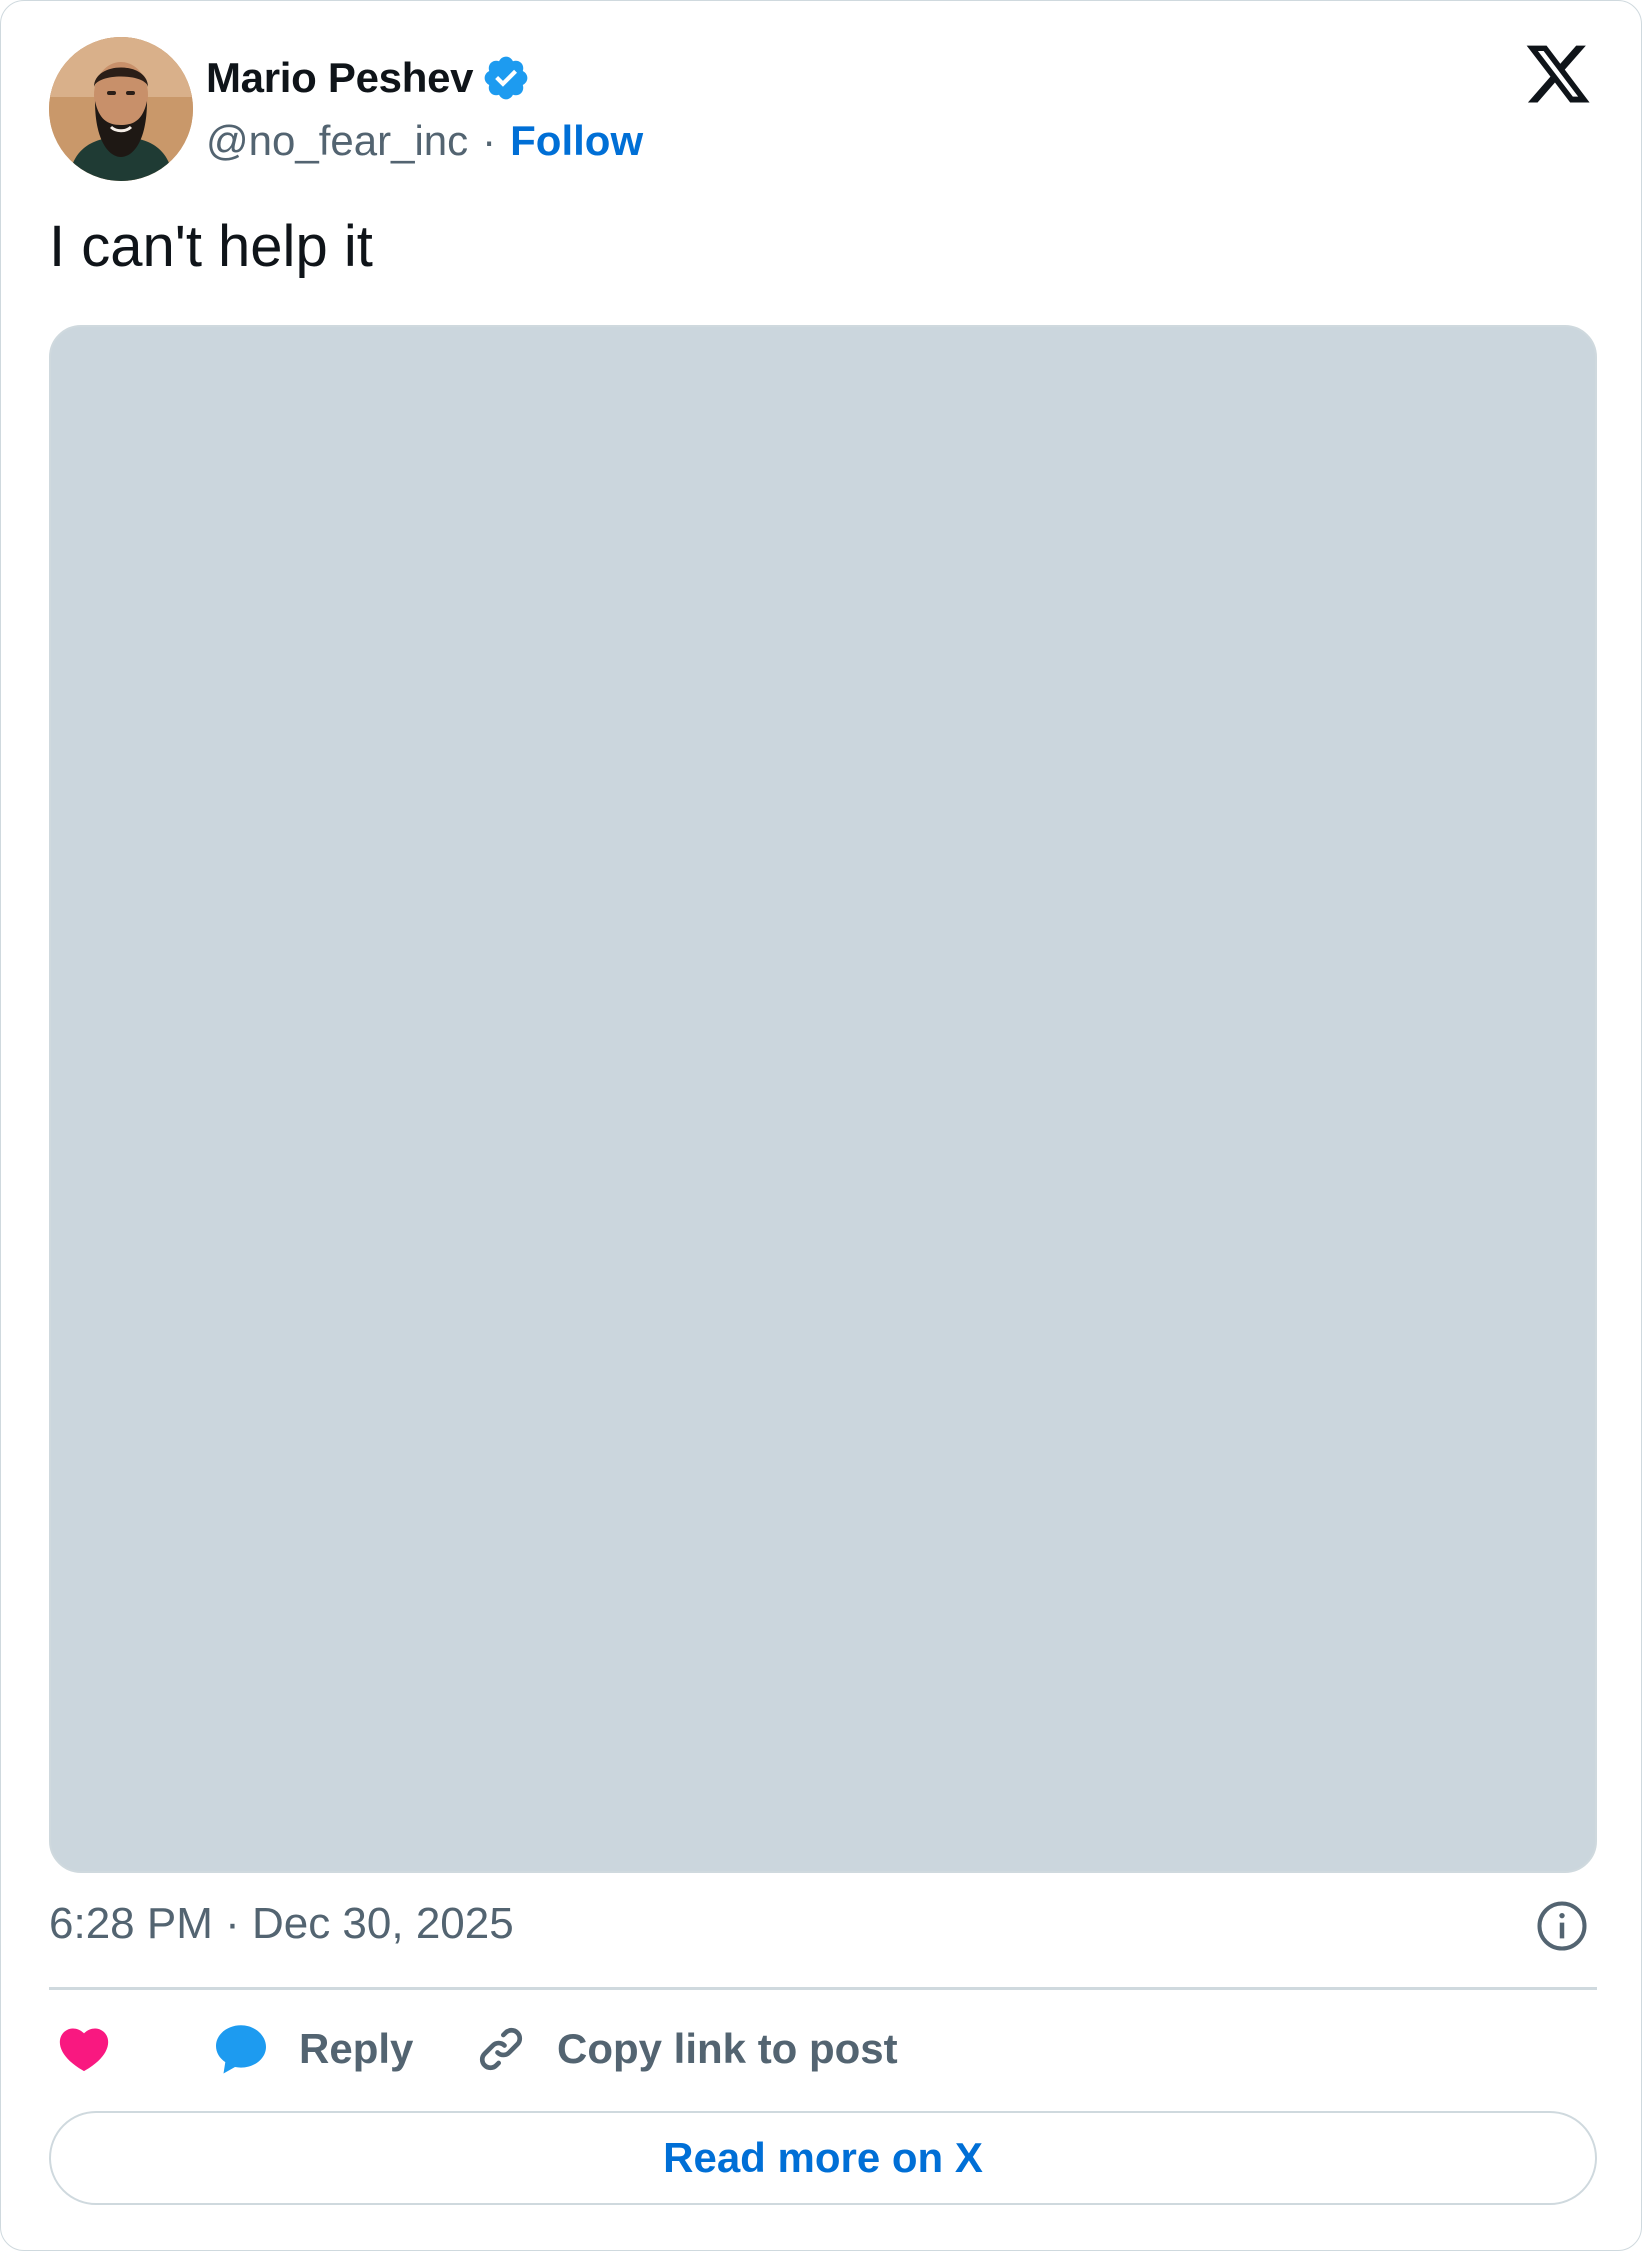  I want to click on read-more-button: Read more on X, so click(823, 2158).